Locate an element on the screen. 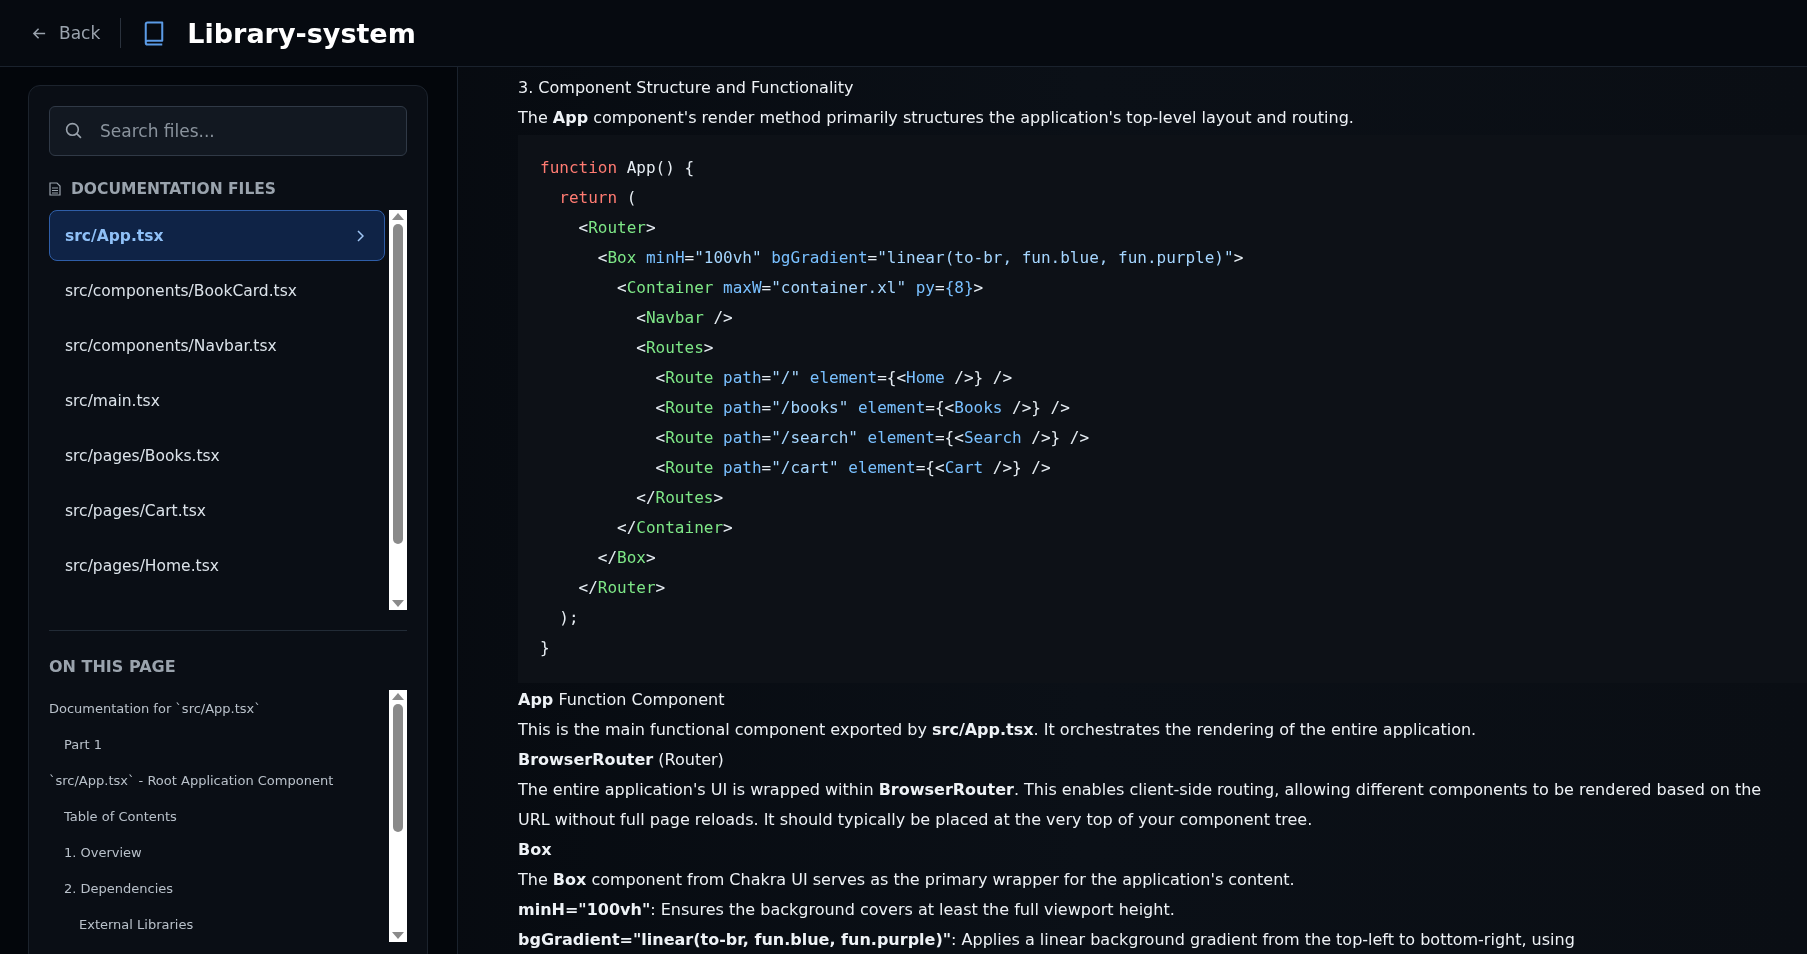  code-line: <Navbar /> is located at coordinates (684, 318).